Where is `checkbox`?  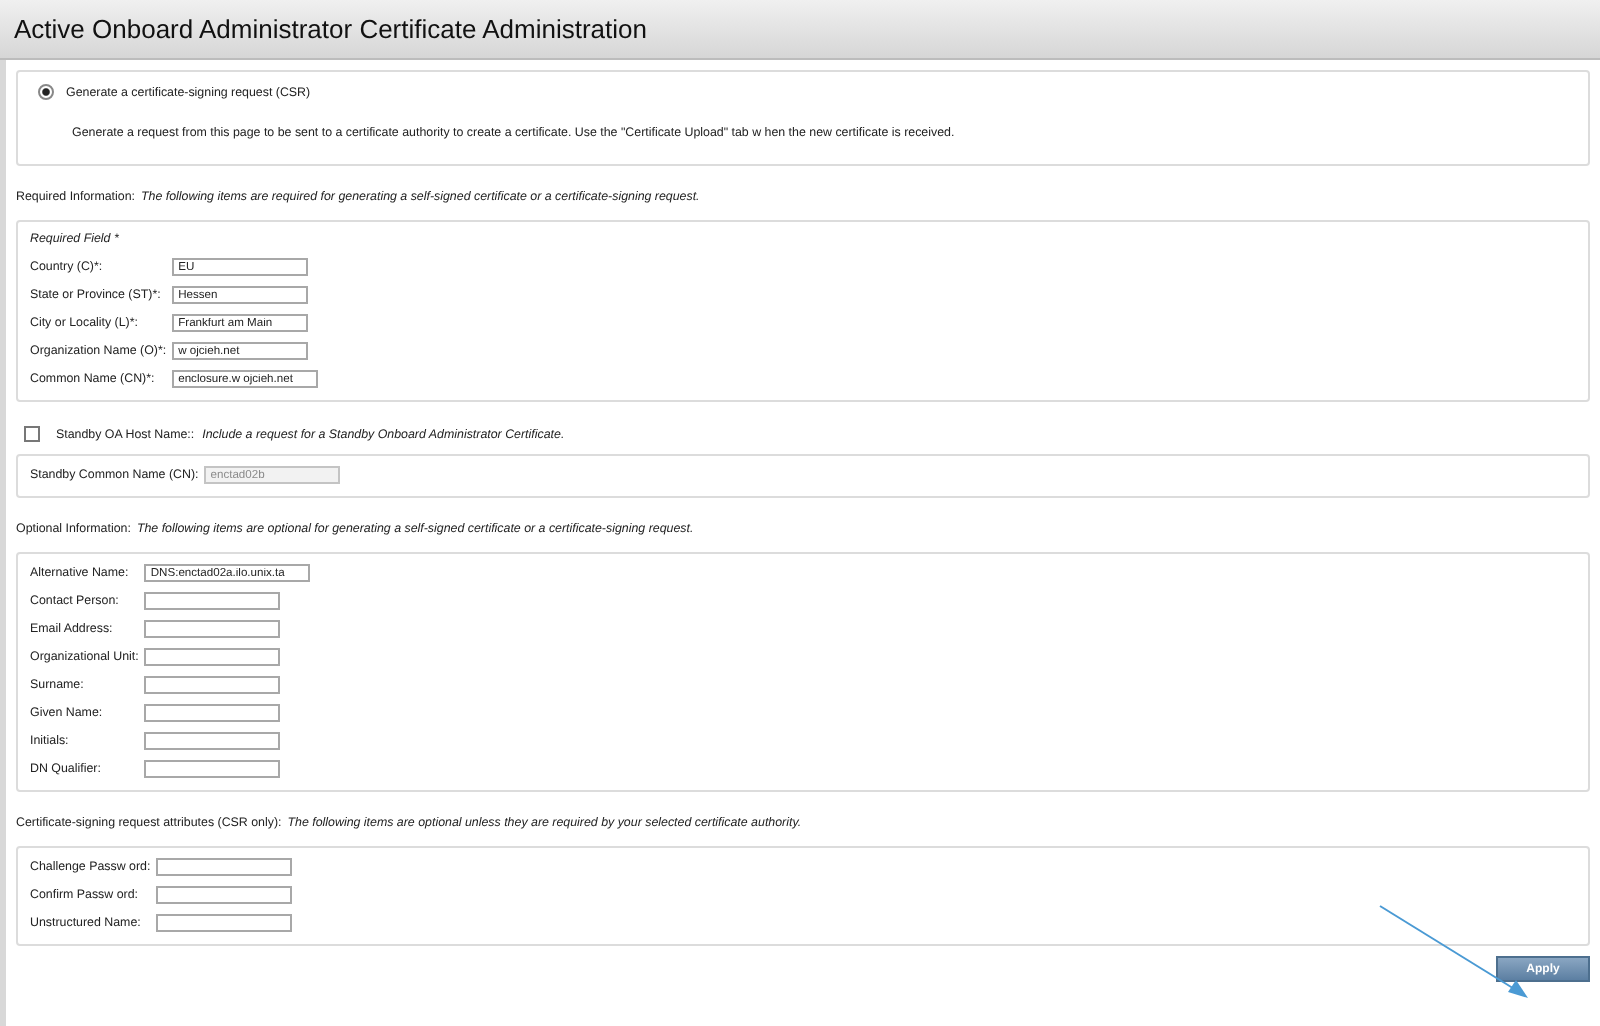 checkbox is located at coordinates (32, 434).